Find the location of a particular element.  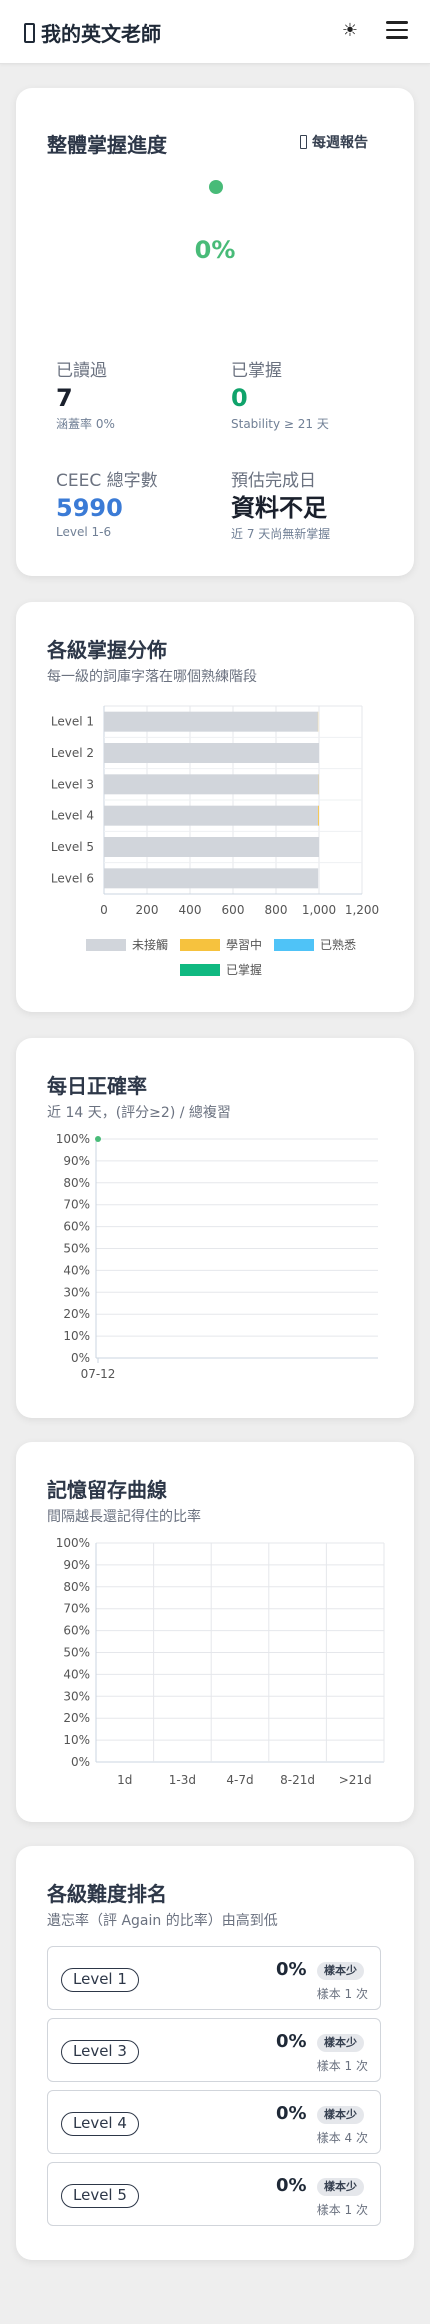

legend-item: 學習中 is located at coordinates (220, 944).